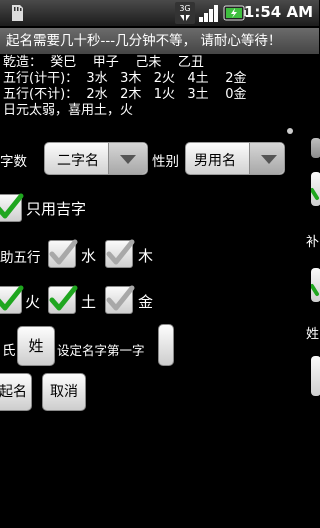 The width and height of the screenshot is (320, 528). Describe the element at coordinates (313, 334) in the screenshot. I see `edge-label-xing: 姓` at that location.